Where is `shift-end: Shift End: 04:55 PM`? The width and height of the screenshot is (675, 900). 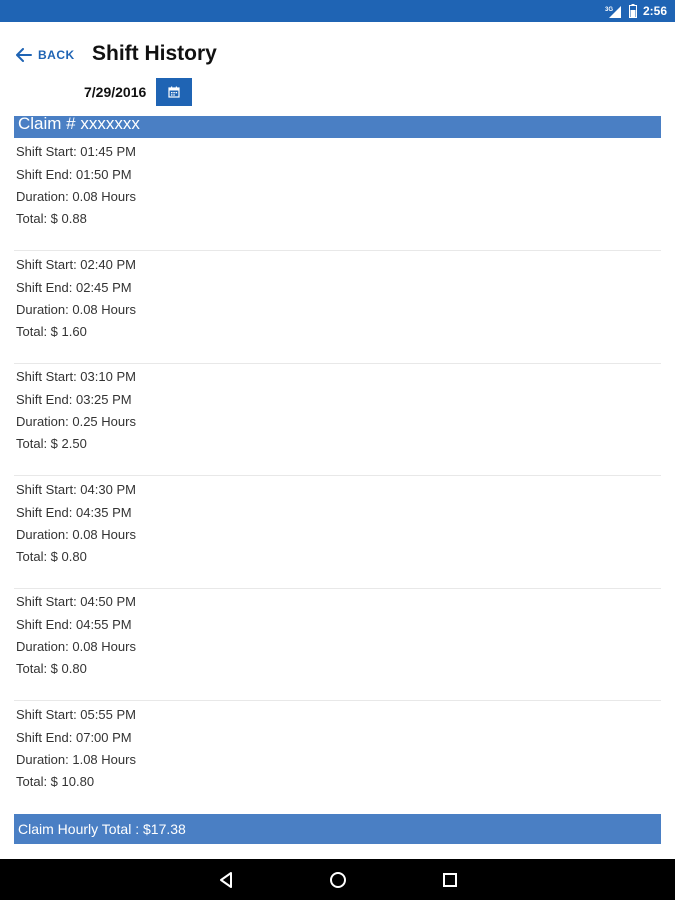 shift-end: Shift End: 04:55 PM is located at coordinates (74, 624).